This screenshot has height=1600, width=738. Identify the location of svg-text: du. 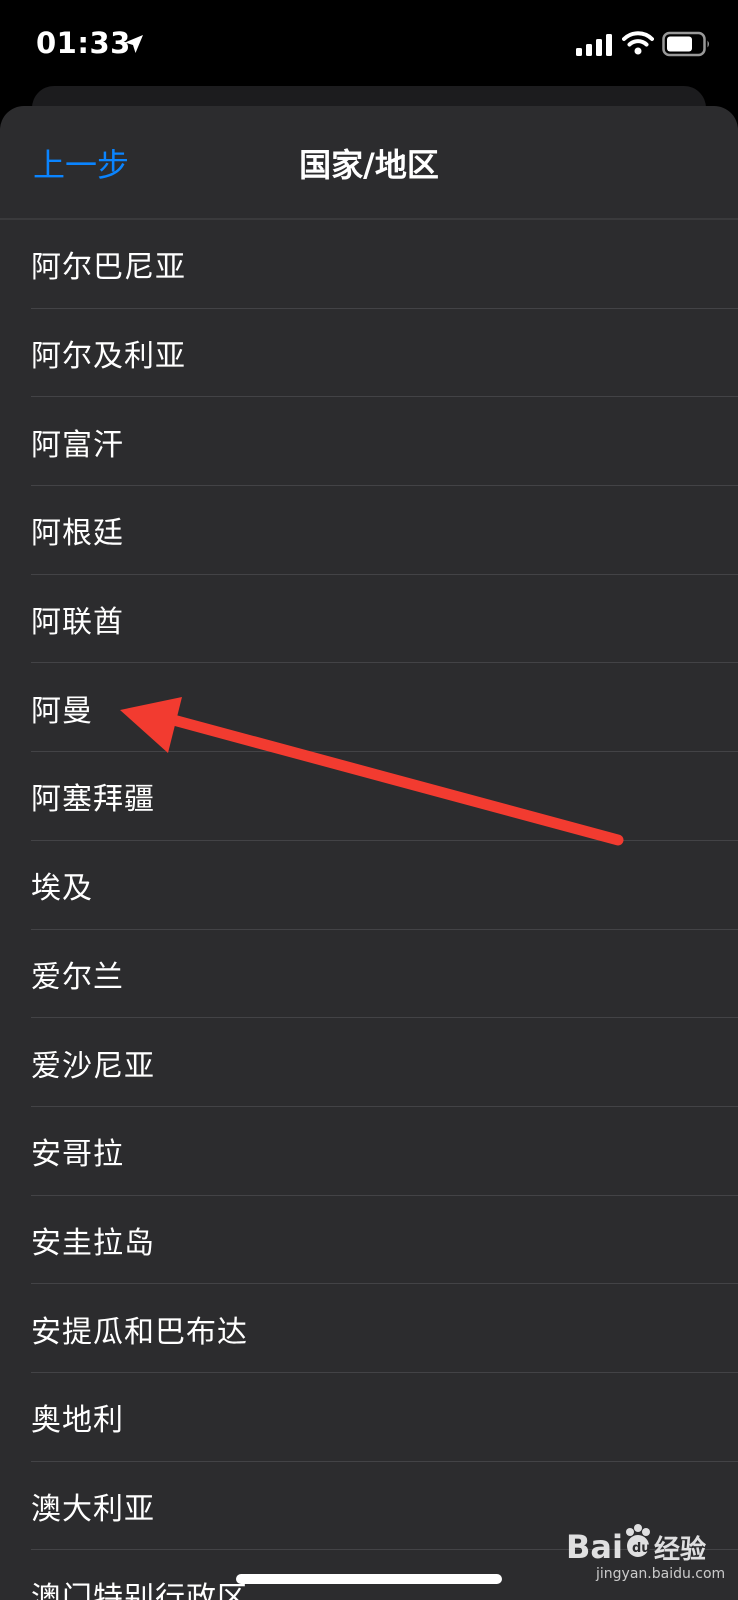
(641, 1548).